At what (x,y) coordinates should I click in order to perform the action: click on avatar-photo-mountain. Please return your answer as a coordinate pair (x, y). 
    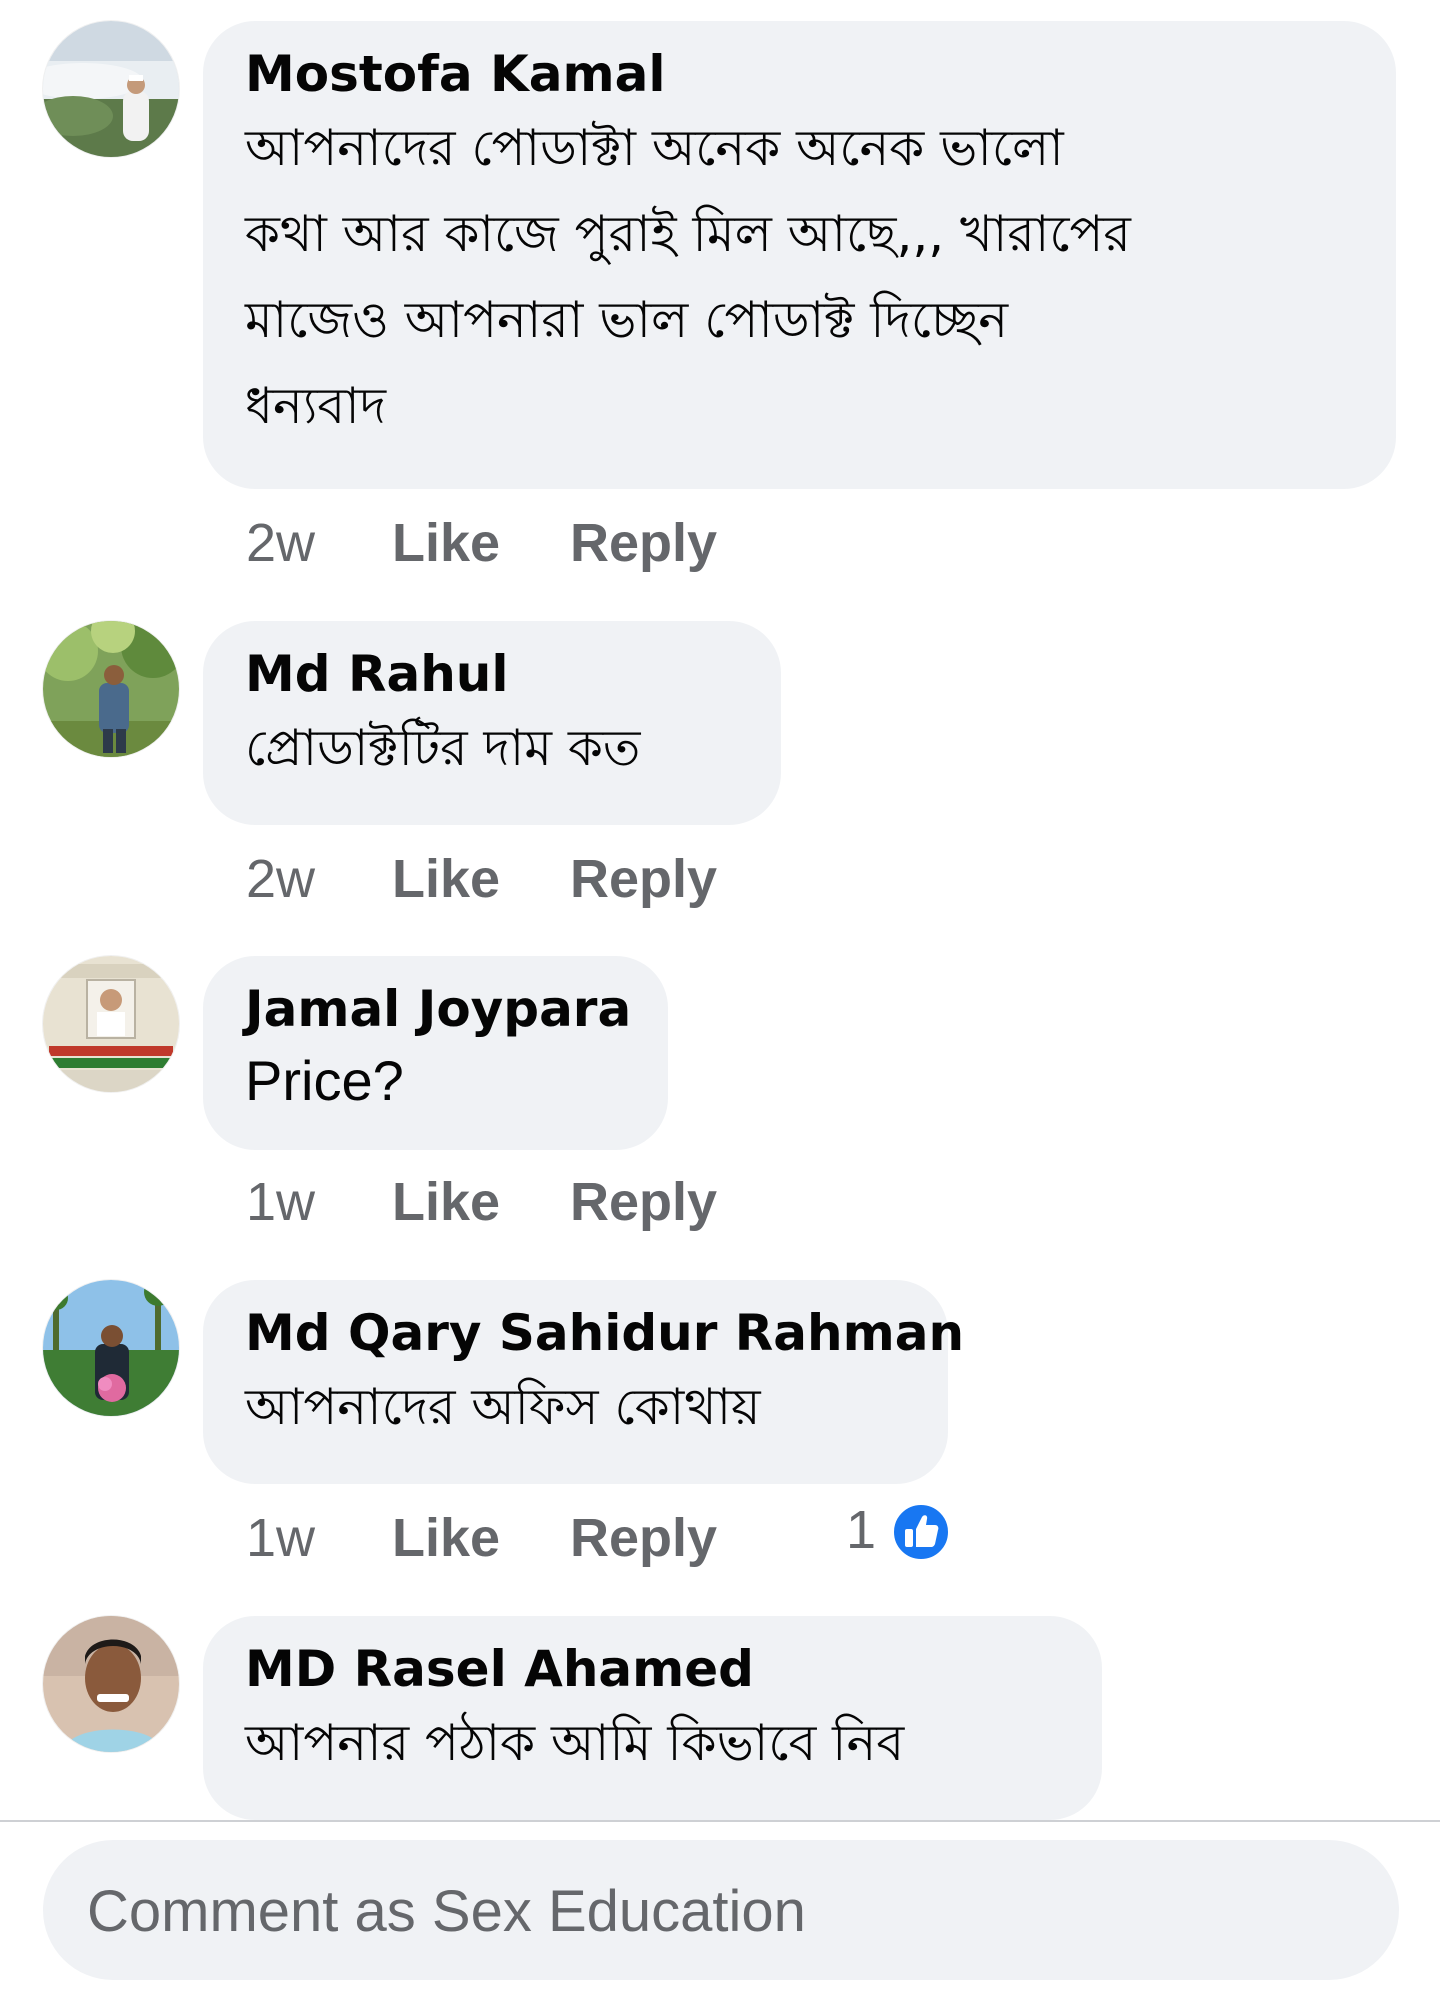
    Looking at the image, I should click on (111, 89).